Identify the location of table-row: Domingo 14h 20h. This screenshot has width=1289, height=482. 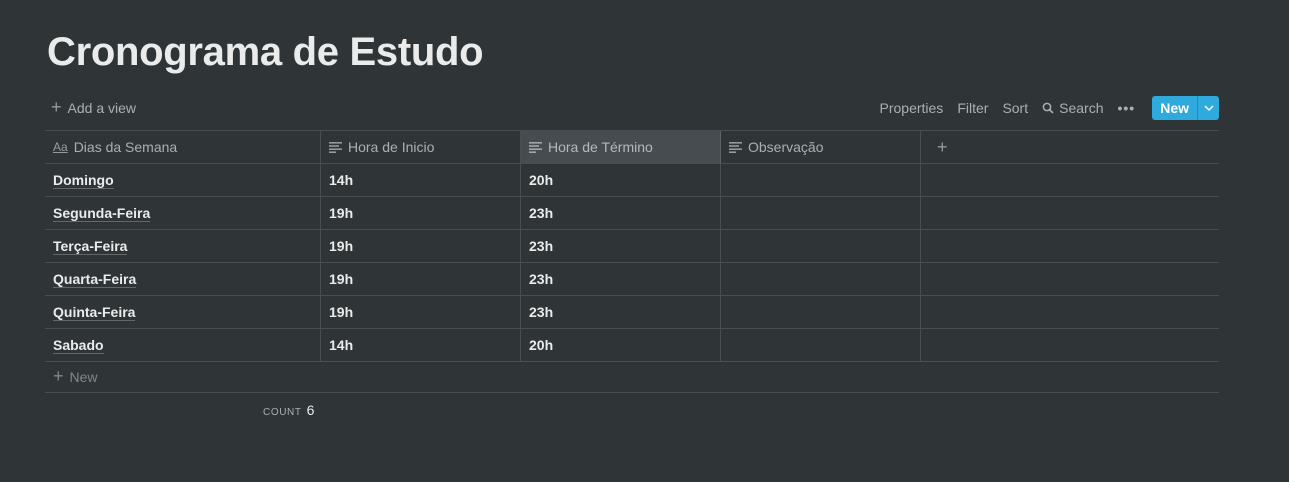
(632, 180).